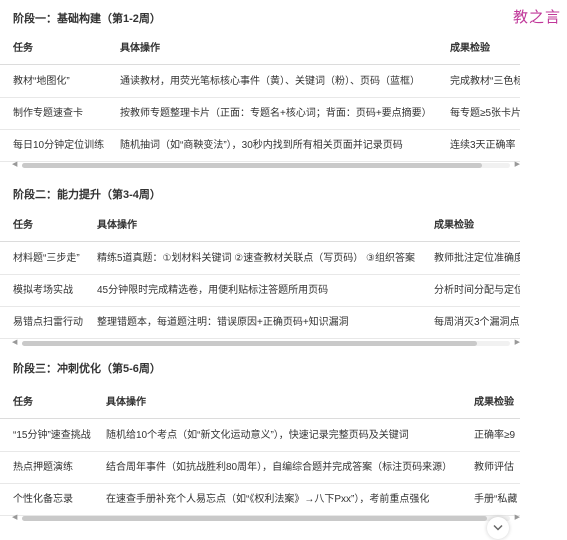  What do you see at coordinates (495, 435) in the screenshot?
I see `result-cell: 正确率≥9` at bounding box center [495, 435].